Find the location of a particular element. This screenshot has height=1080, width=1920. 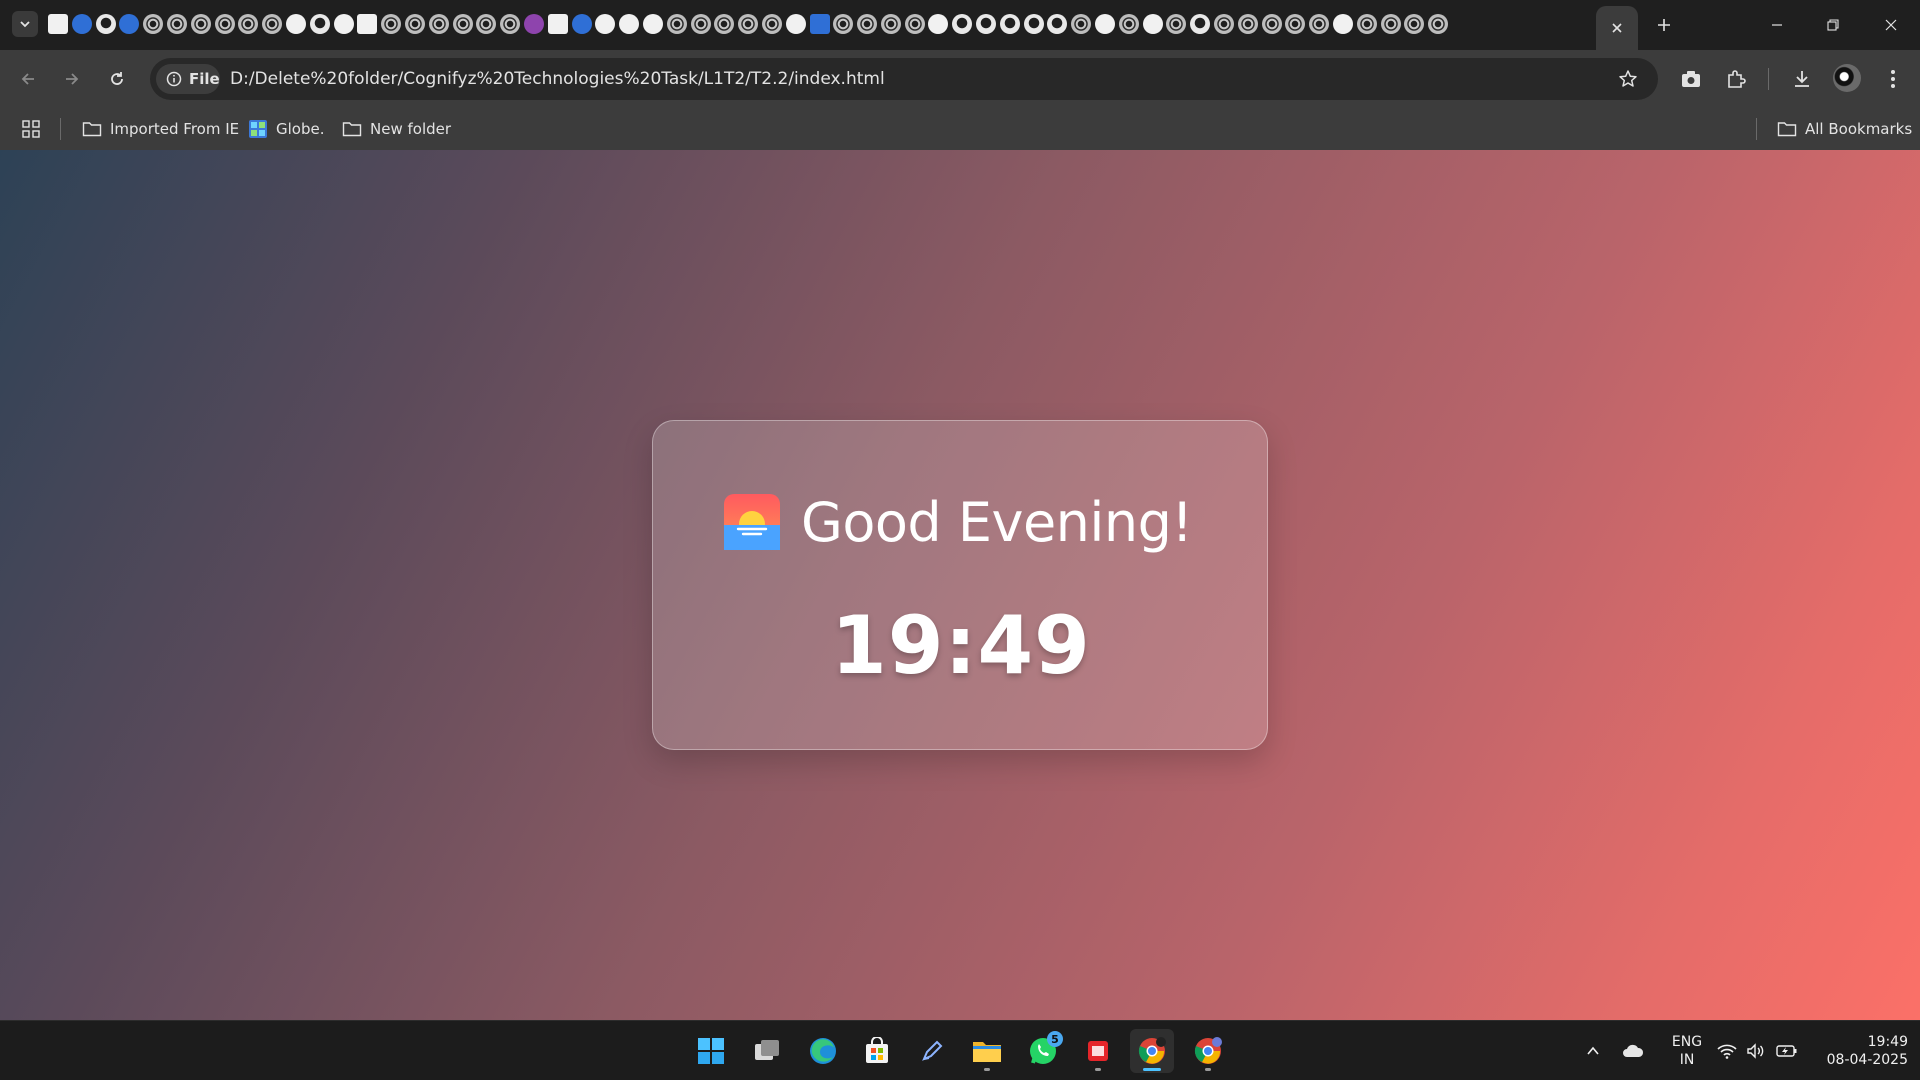

bookmark-star-button is located at coordinates (1628, 79).